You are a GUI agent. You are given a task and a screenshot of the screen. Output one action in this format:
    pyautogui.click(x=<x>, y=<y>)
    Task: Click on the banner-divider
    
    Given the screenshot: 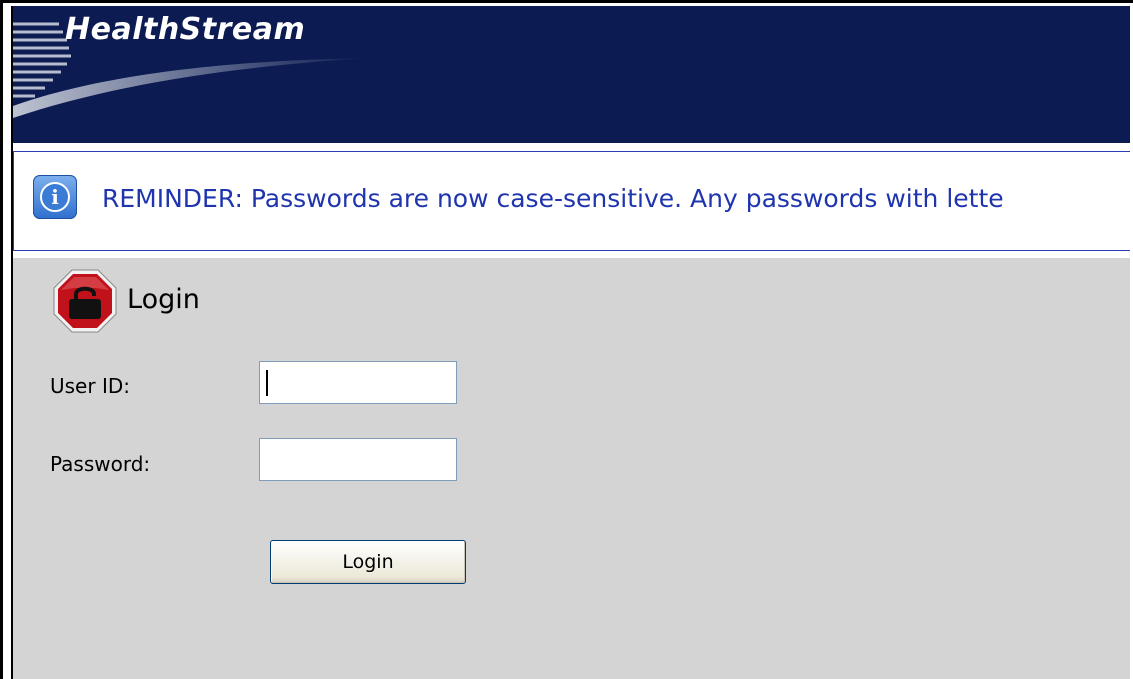 What is the action you would take?
    pyautogui.click(x=571, y=254)
    